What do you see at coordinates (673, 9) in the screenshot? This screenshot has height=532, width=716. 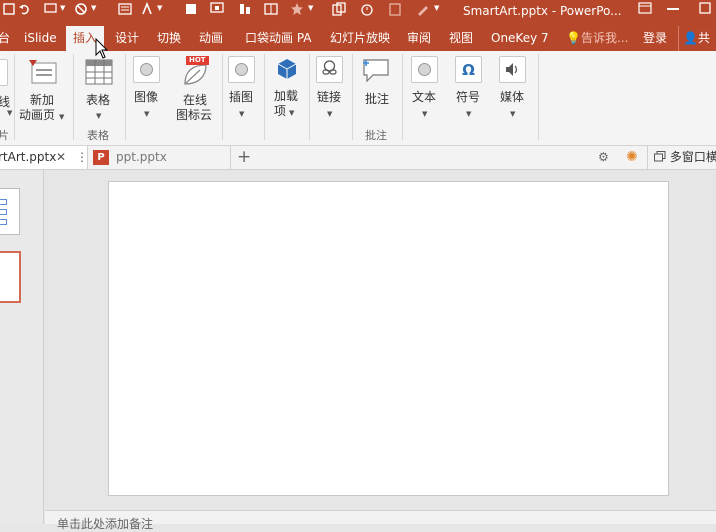 I see `minimize-icon` at bounding box center [673, 9].